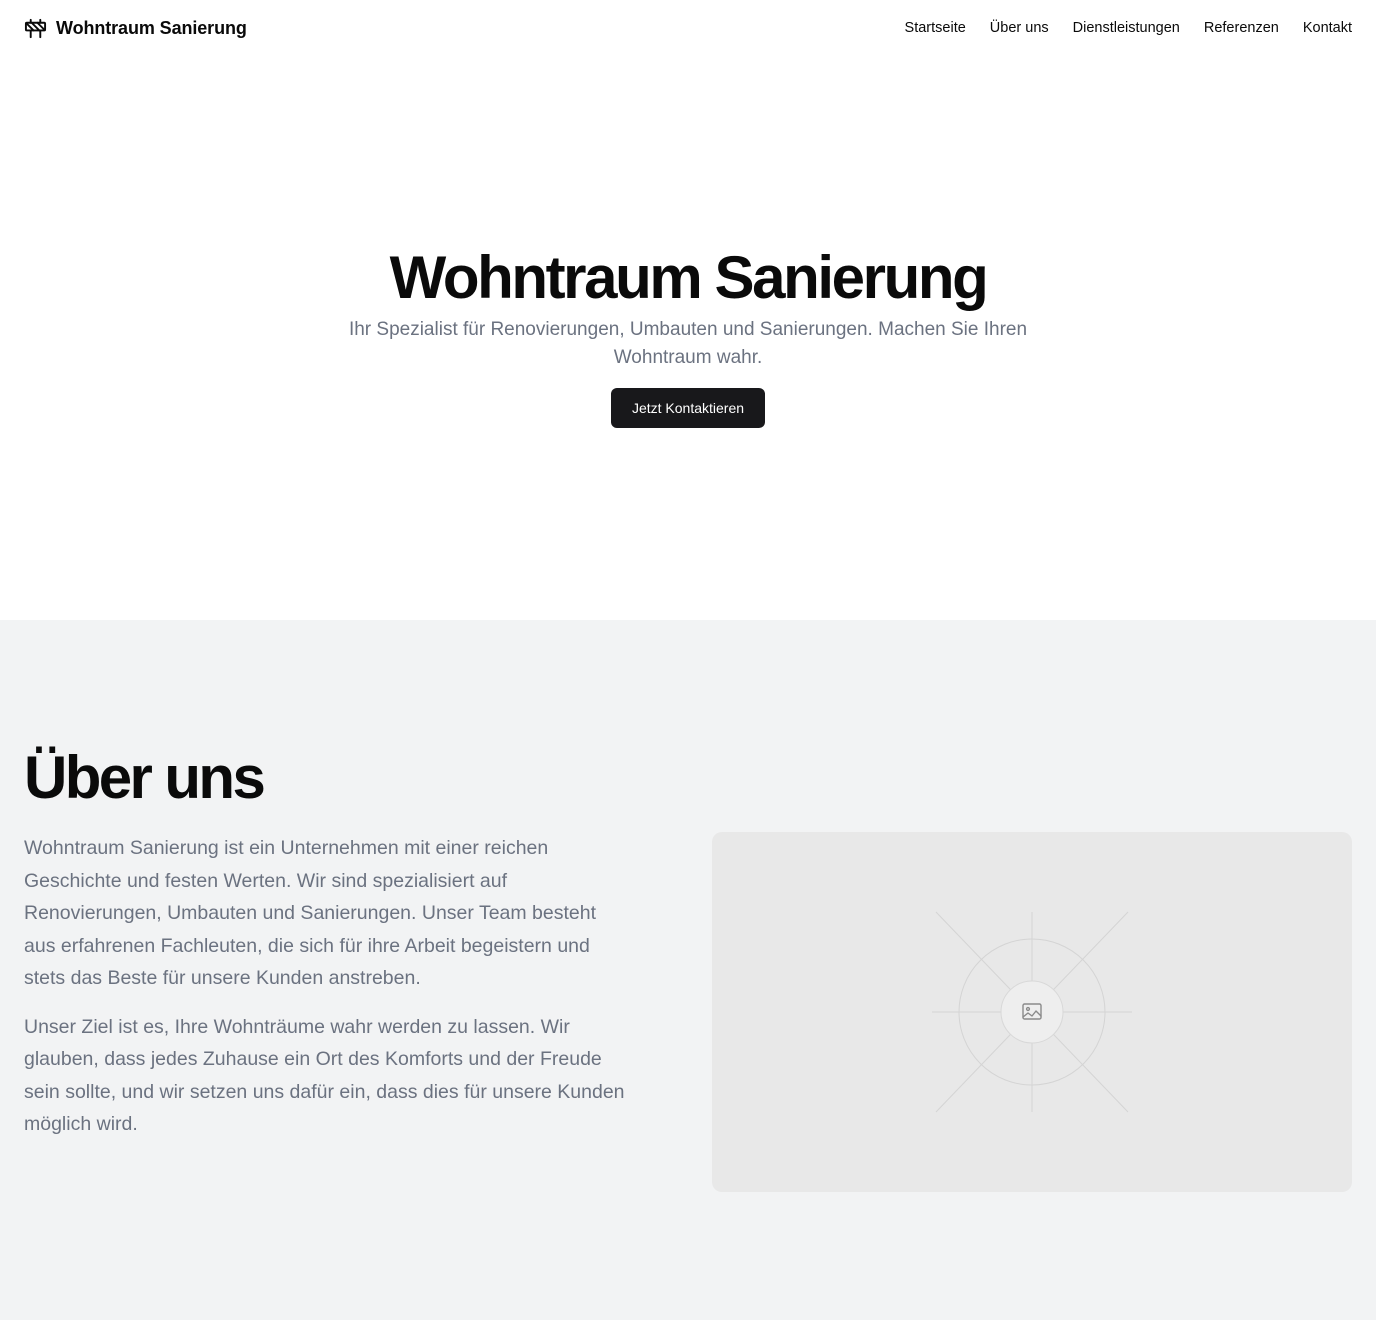 This screenshot has width=1376, height=1320. I want to click on brand-link: Wohntraum Sanierung, so click(135, 28).